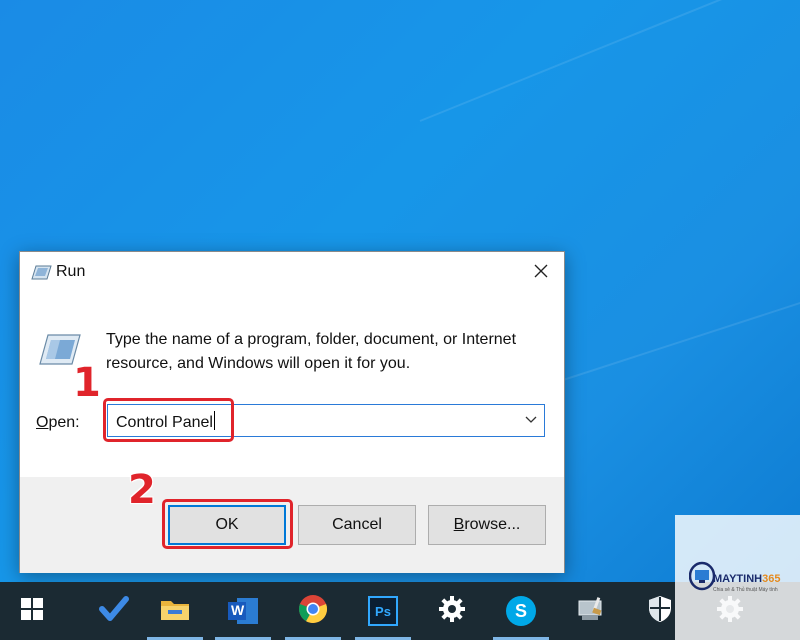 The width and height of the screenshot is (800, 640). Describe the element at coordinates (238, 610) in the screenshot. I see `word-icon-letter: W` at that location.